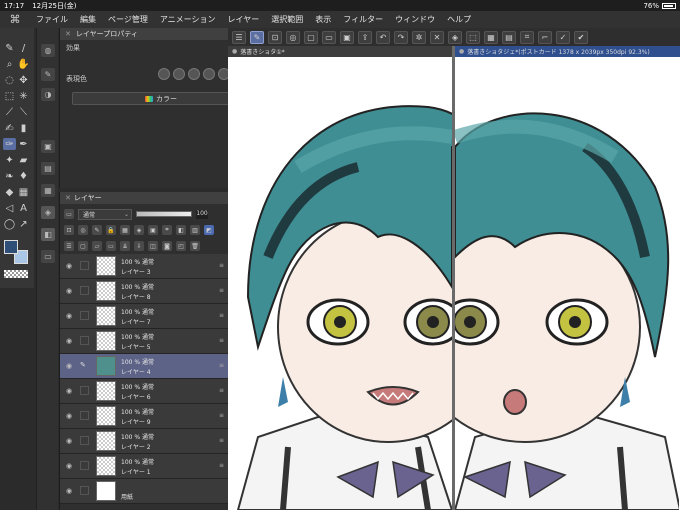 The height and width of the screenshot is (510, 680). Describe the element at coordinates (419, 37) in the screenshot. I see `spinner-icon: ✲` at that location.